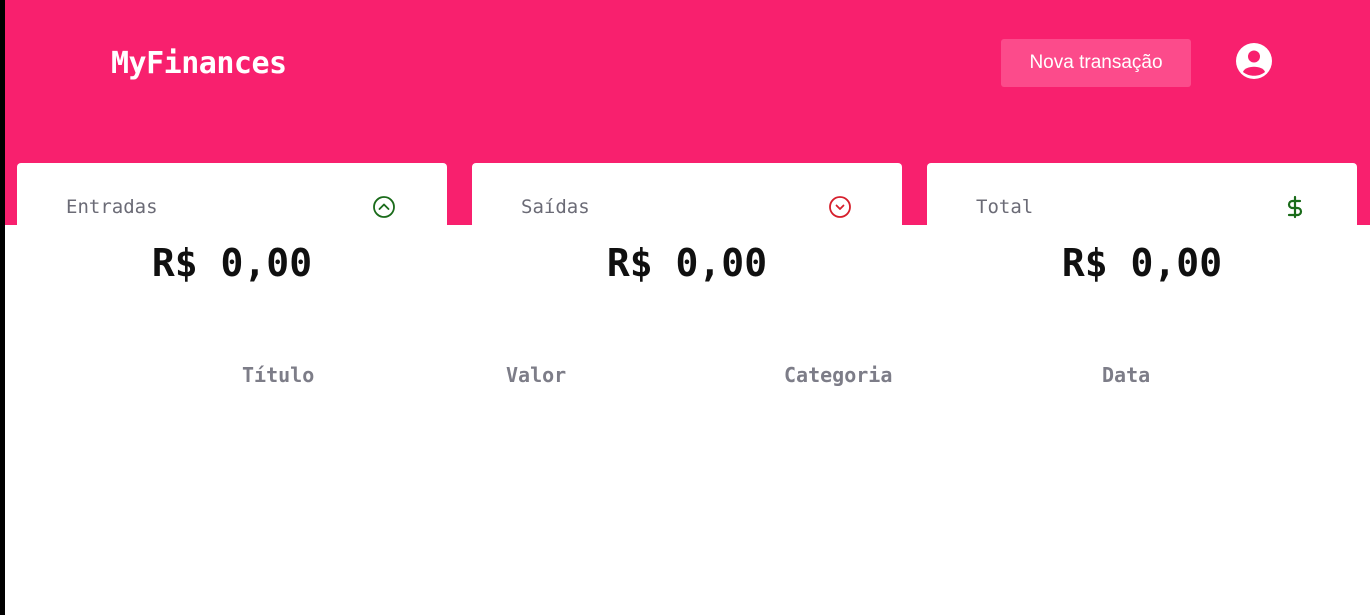  I want to click on app-logo: MyFinances, so click(199, 63).